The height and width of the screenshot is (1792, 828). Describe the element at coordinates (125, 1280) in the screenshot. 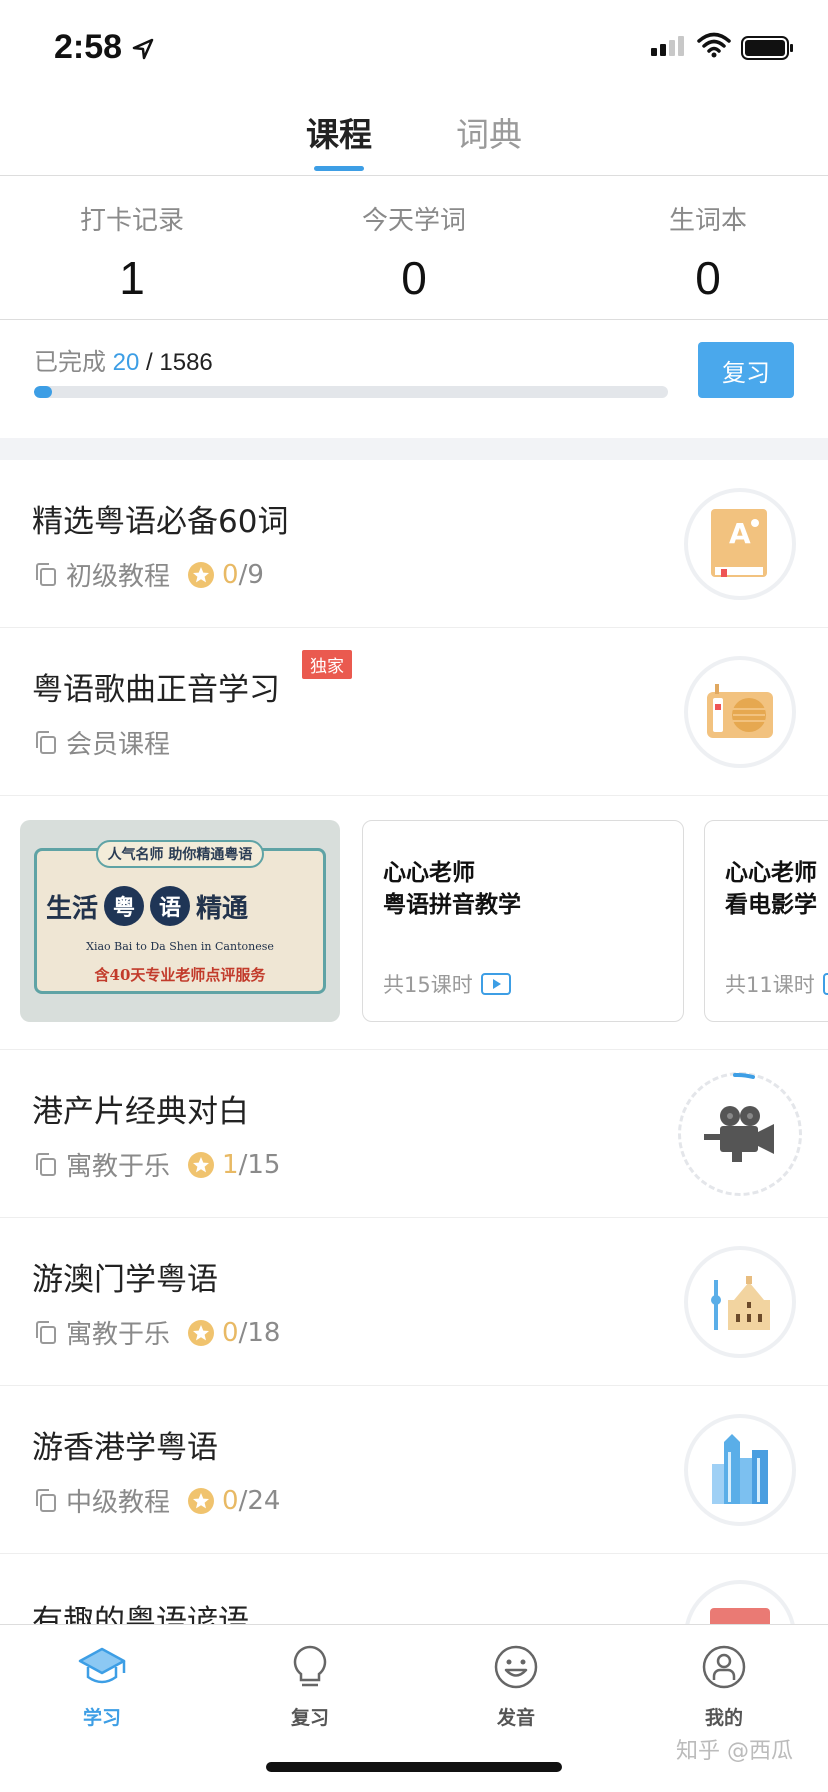

I see `course-title: 游澳门学粤语` at that location.